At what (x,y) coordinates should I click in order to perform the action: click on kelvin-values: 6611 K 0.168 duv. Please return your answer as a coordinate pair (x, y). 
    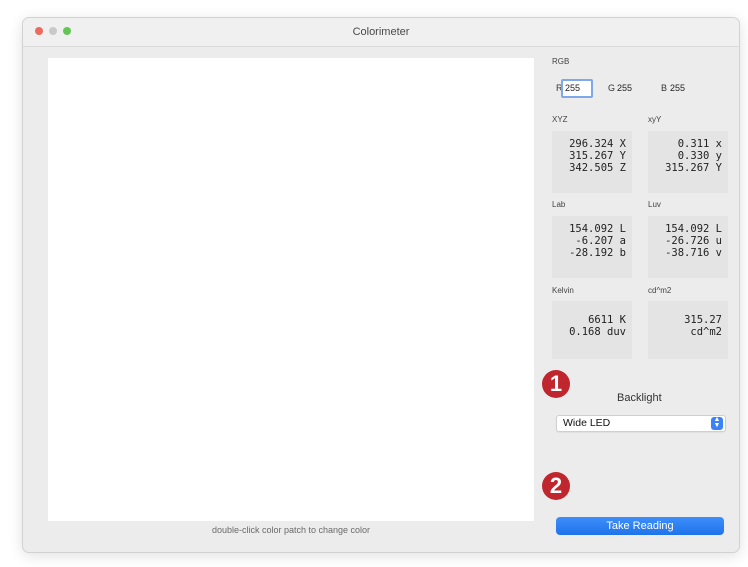
    Looking at the image, I should click on (592, 330).